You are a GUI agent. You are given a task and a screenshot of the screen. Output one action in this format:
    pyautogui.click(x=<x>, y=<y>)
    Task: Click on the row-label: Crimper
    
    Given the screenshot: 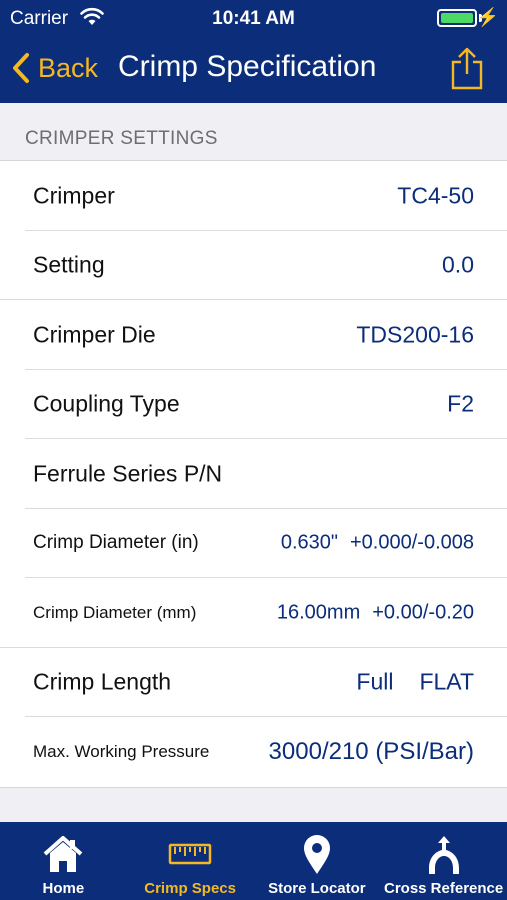 What is the action you would take?
    pyautogui.click(x=74, y=195)
    